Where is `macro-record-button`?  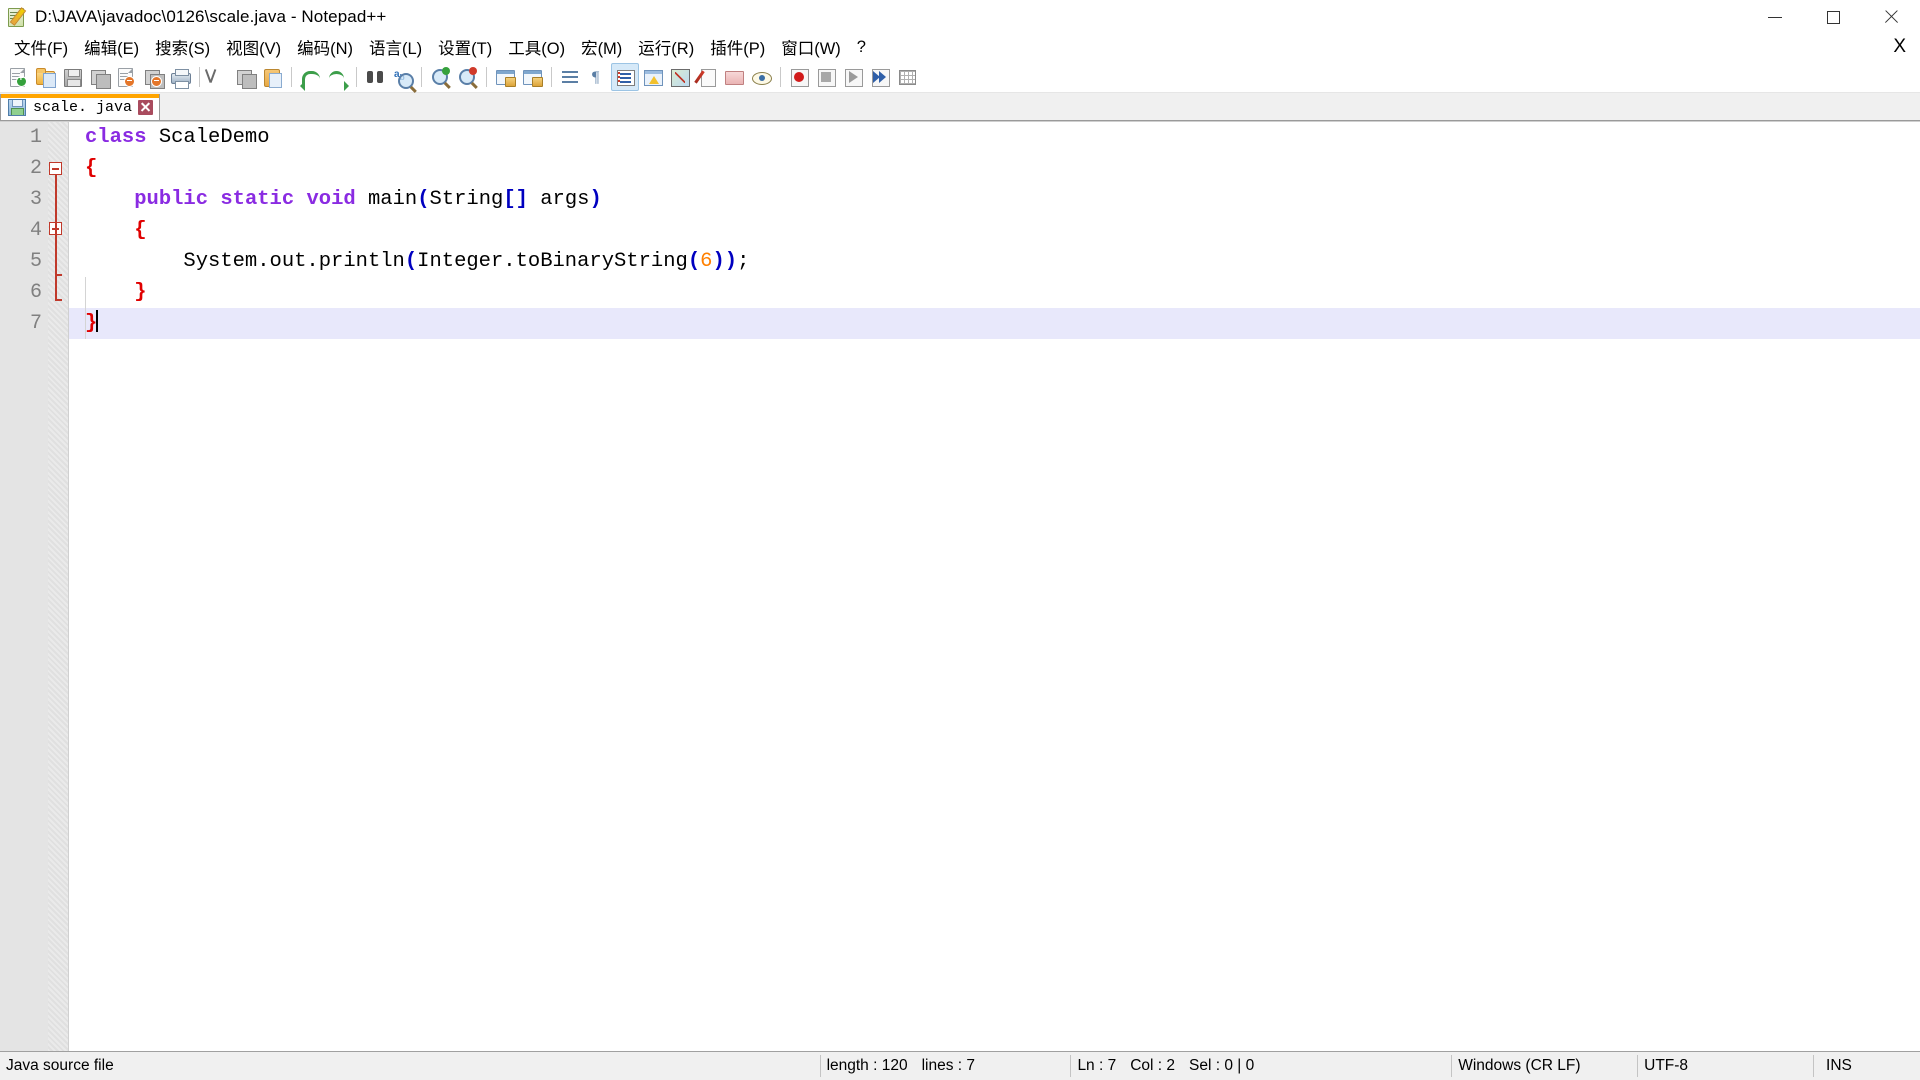 macro-record-button is located at coordinates (799, 77).